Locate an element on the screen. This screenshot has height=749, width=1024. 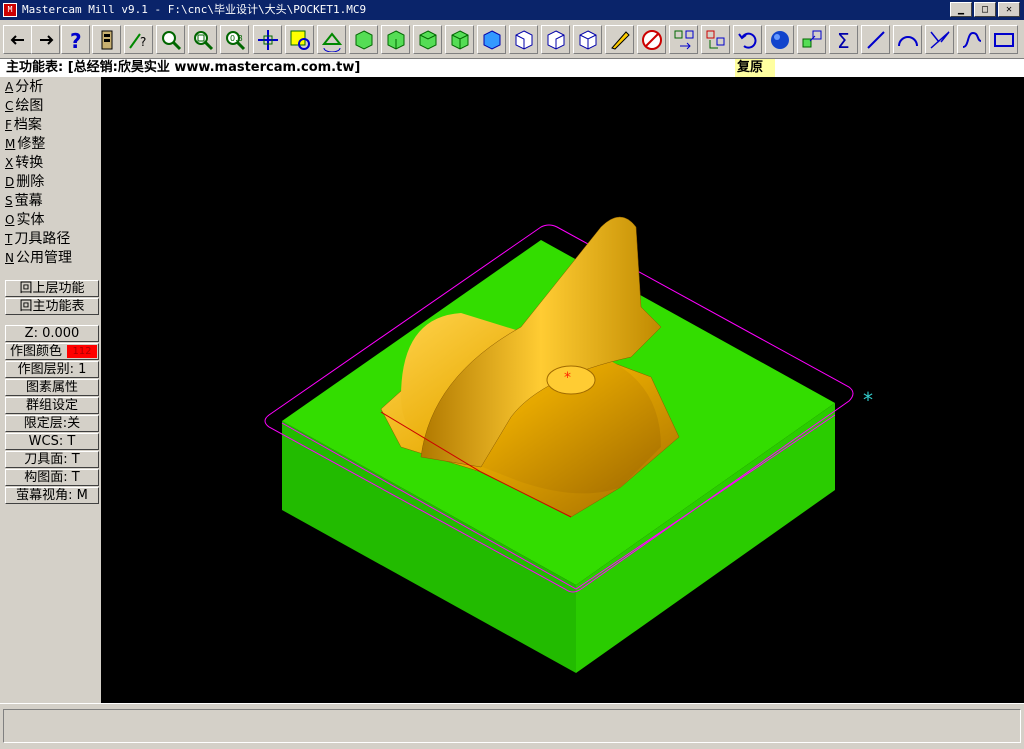
cyan-marker: * is located at coordinates (868, 400).